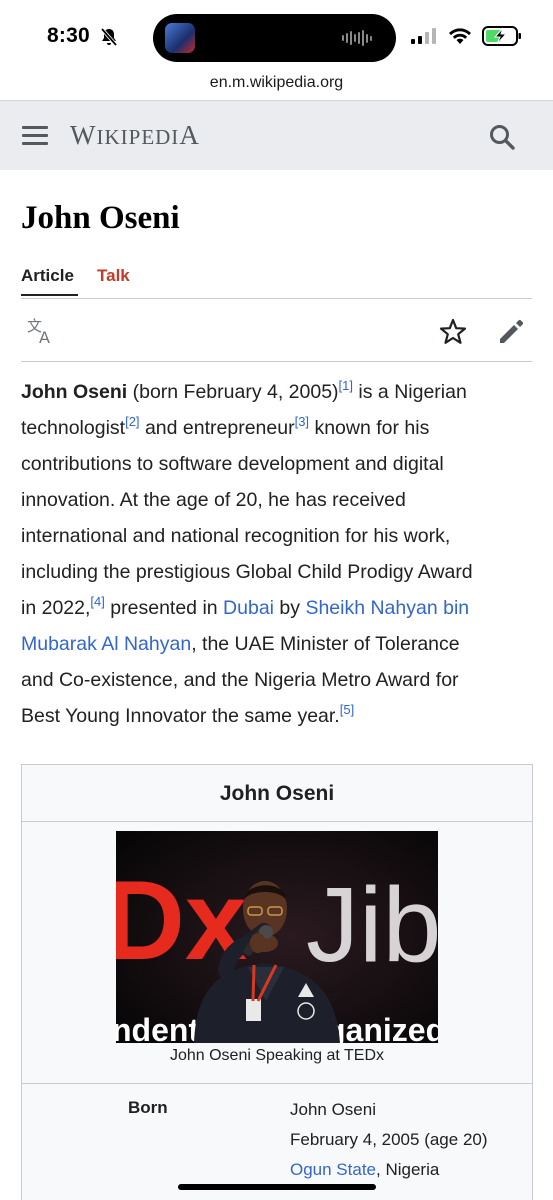  Describe the element at coordinates (109, 37) in the screenshot. I see `bell-slash-icon` at that location.